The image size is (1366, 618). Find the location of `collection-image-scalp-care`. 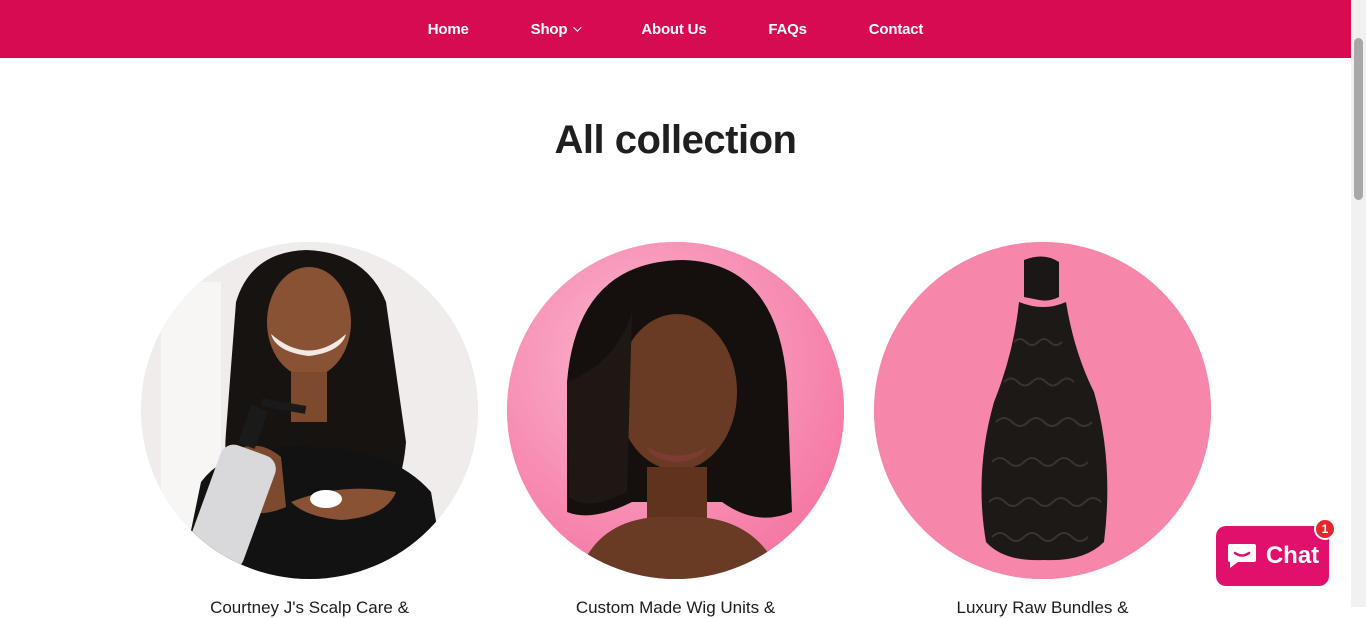

collection-image-scalp-care is located at coordinates (309, 410).